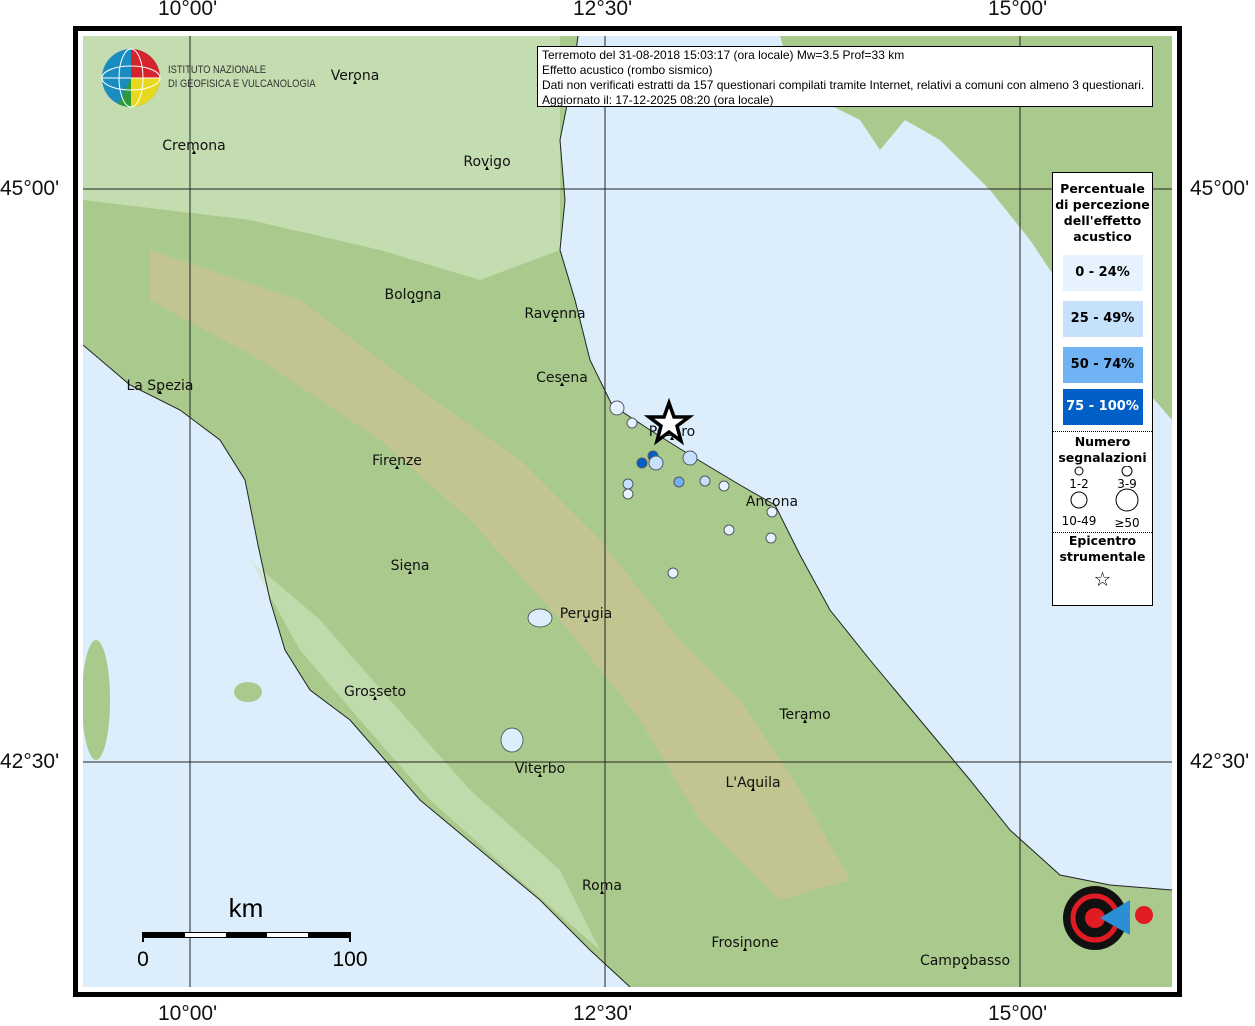 The height and width of the screenshot is (1026, 1255). What do you see at coordinates (248, 692) in the screenshot?
I see `elba-island` at bounding box center [248, 692].